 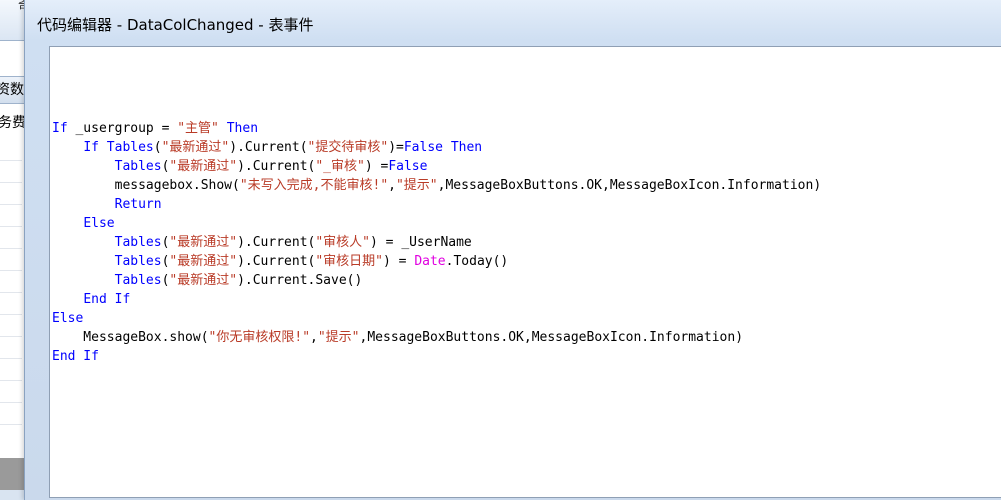 What do you see at coordinates (436, 280) in the screenshot?
I see `code-line: Tables("最新通过").Current.Save()` at bounding box center [436, 280].